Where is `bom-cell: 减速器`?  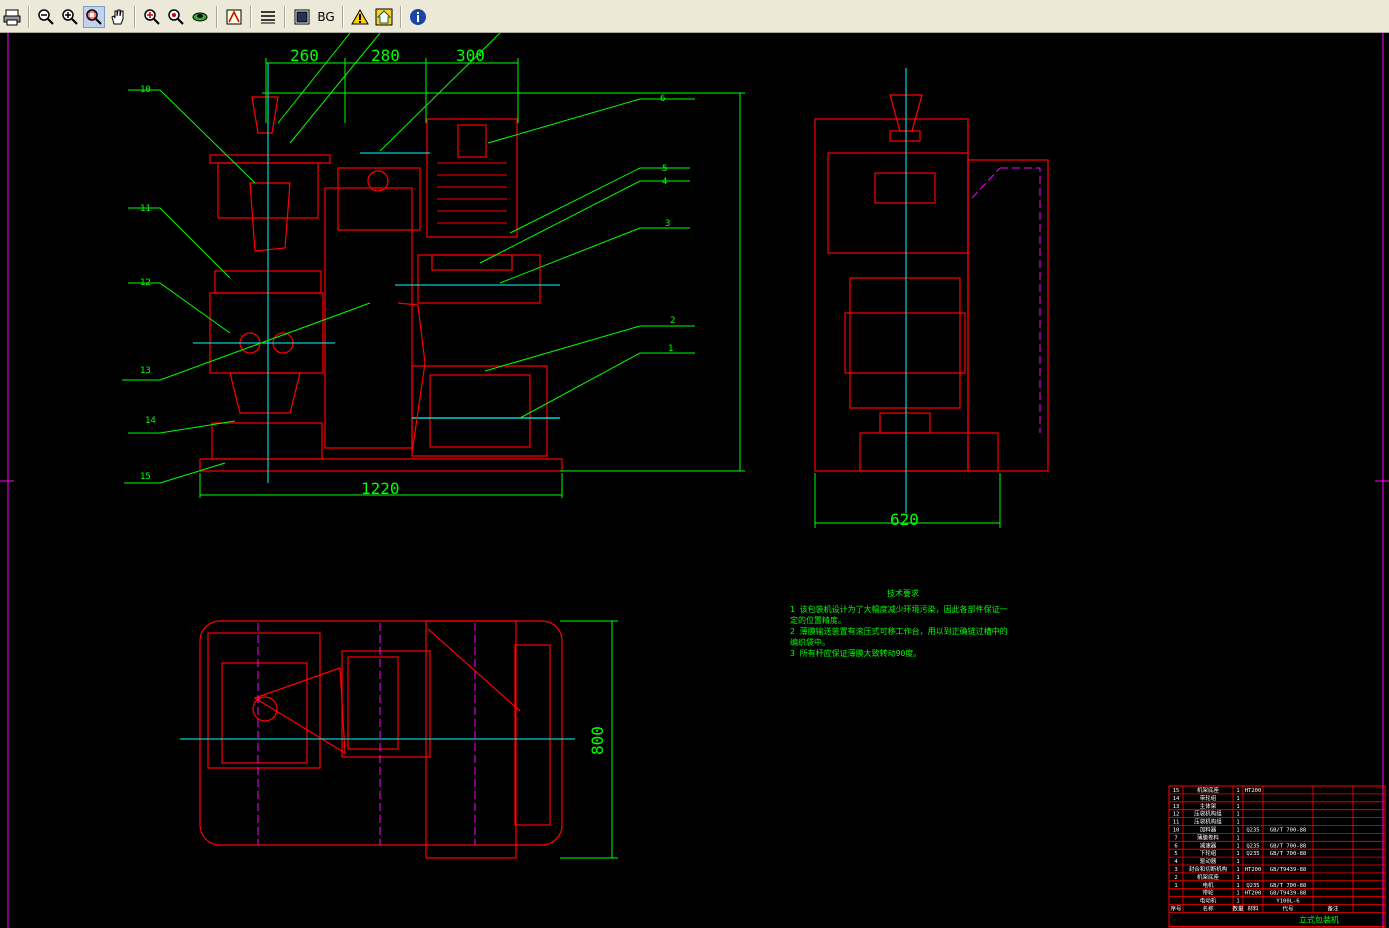
bom-cell: 减速器 is located at coordinates (1208, 845).